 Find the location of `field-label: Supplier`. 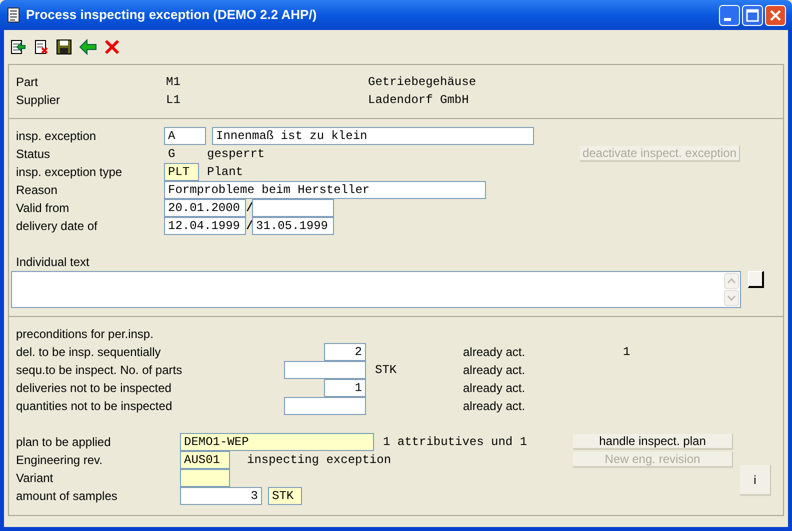

field-label: Supplier is located at coordinates (39, 100).